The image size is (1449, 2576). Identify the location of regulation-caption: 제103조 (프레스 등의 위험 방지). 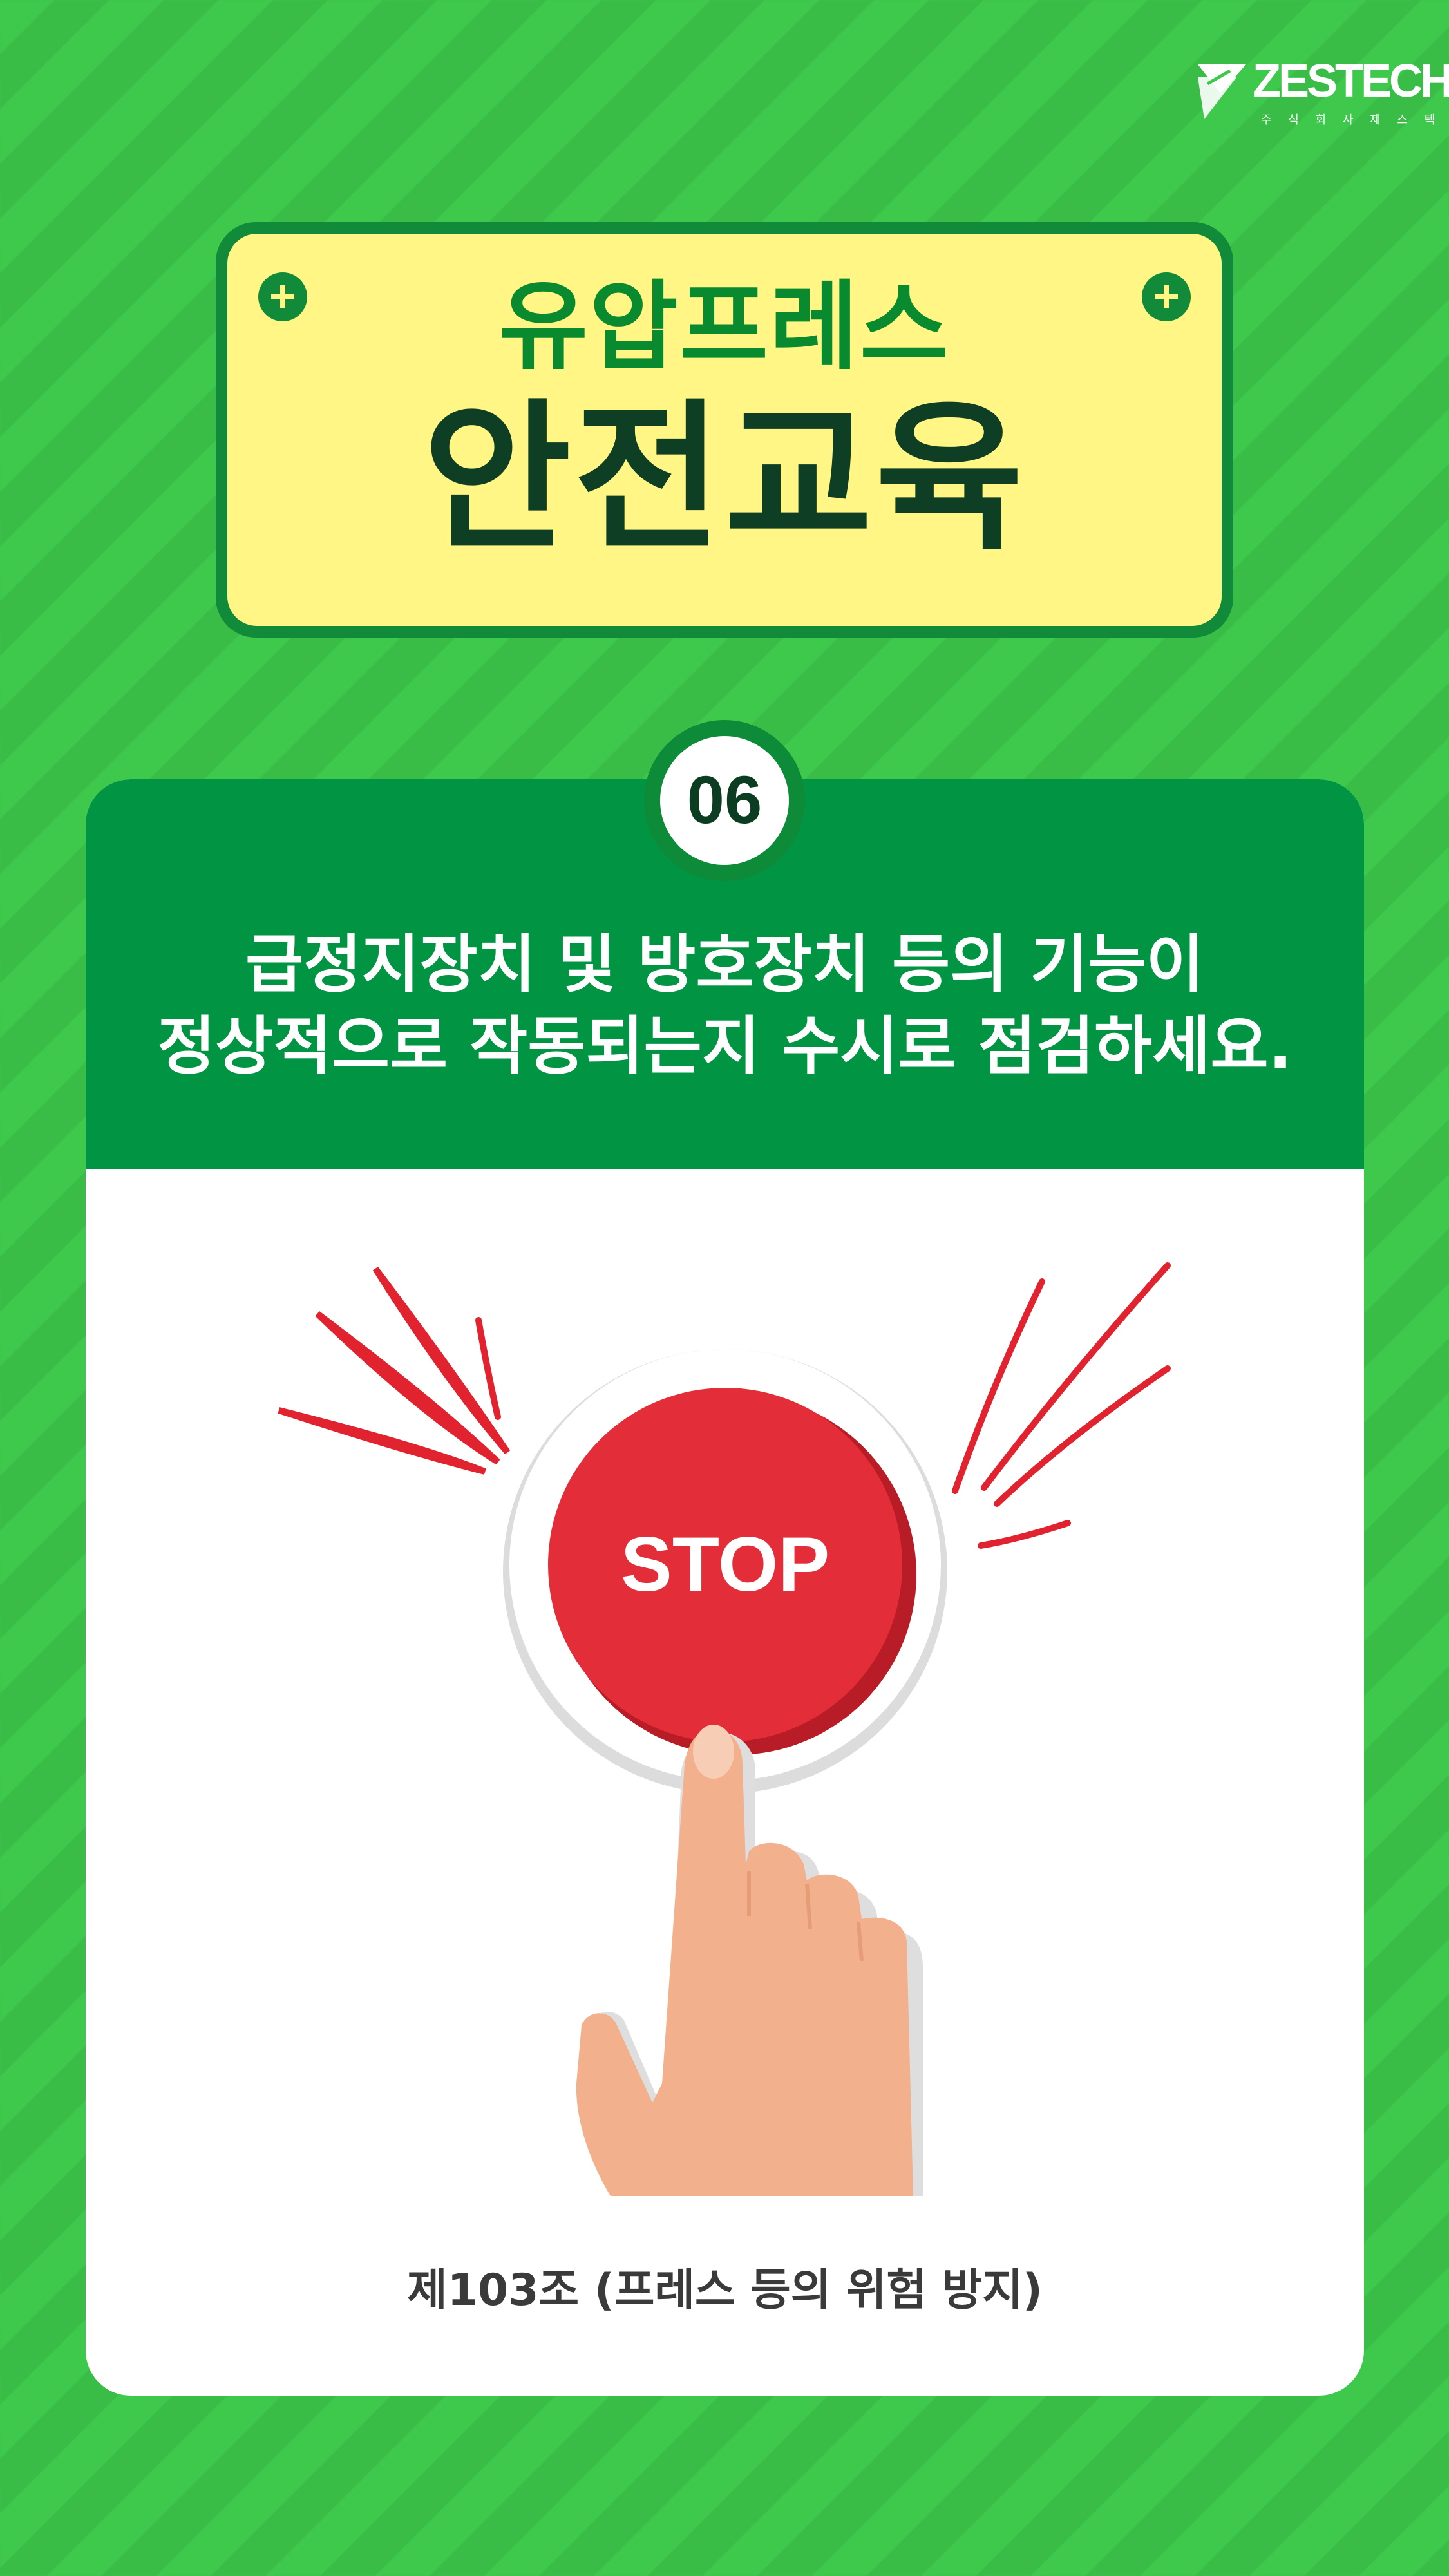
(725, 2291).